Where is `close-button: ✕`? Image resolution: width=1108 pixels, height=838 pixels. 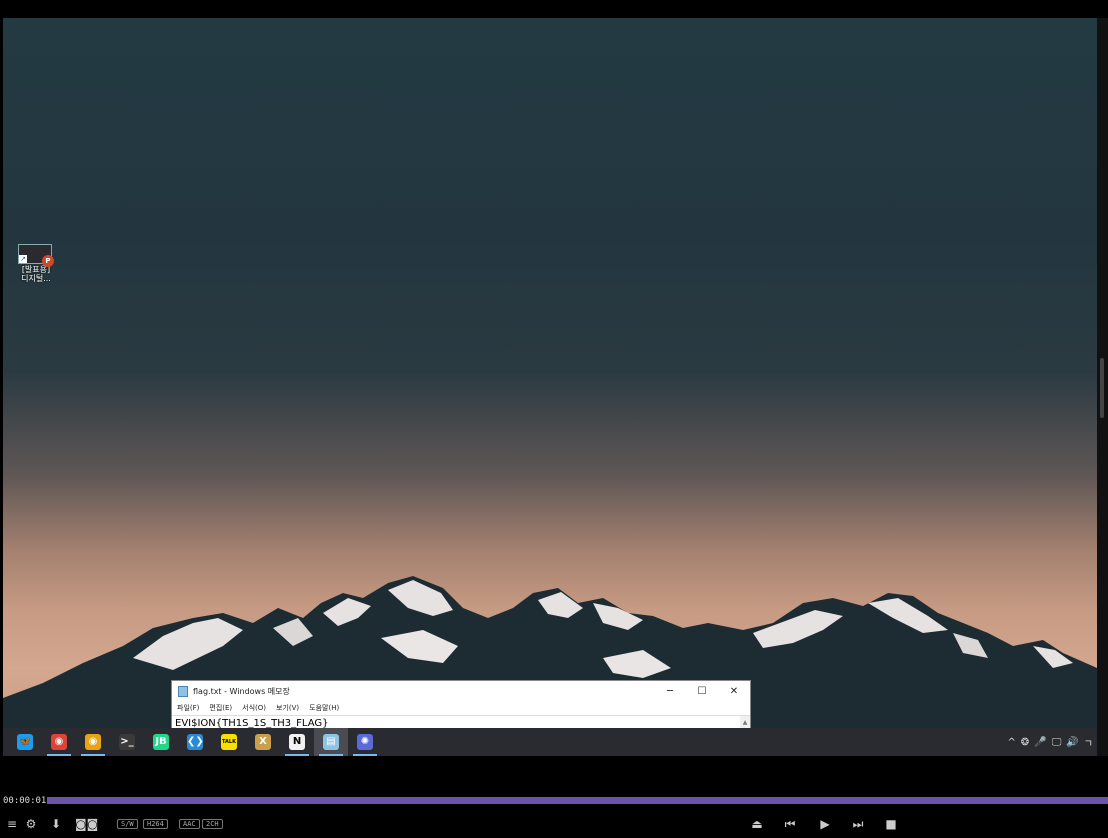
close-button: ✕ is located at coordinates (734, 691).